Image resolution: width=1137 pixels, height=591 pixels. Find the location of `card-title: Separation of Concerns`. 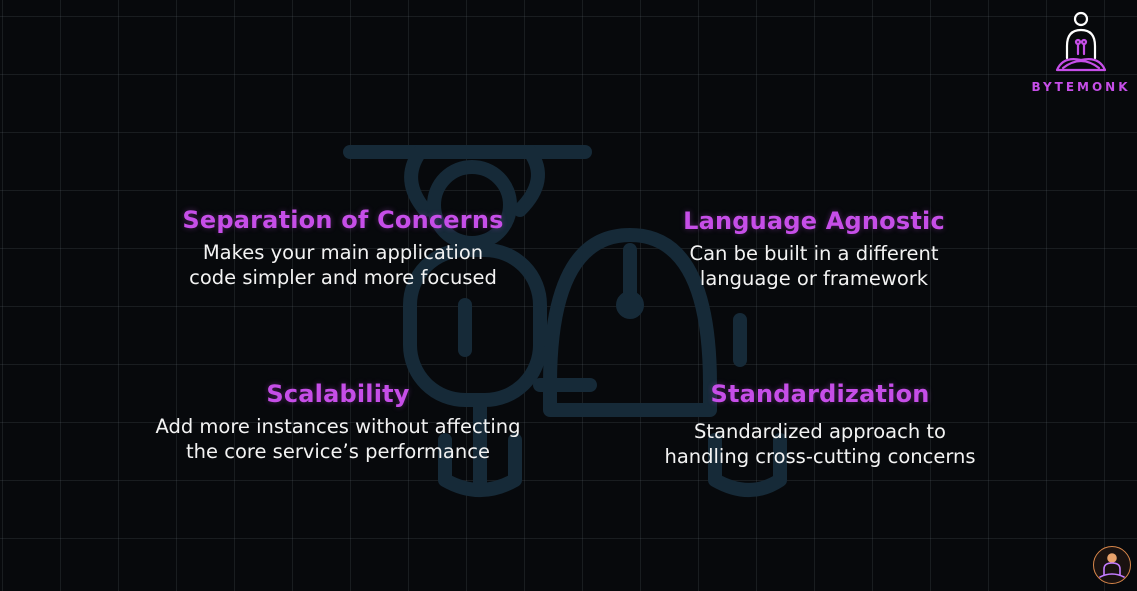

card-title: Separation of Concerns is located at coordinates (343, 220).